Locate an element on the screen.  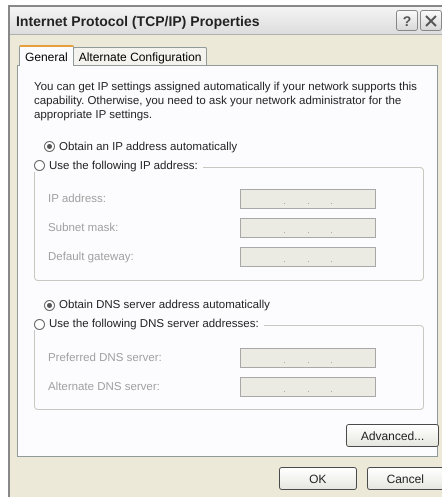
description-text: You can get IP settings assigned automatically if your network supports this capability. Otherwise, you need to ask your network administrator for the appropriate IP settings. is located at coordinates (226, 101).